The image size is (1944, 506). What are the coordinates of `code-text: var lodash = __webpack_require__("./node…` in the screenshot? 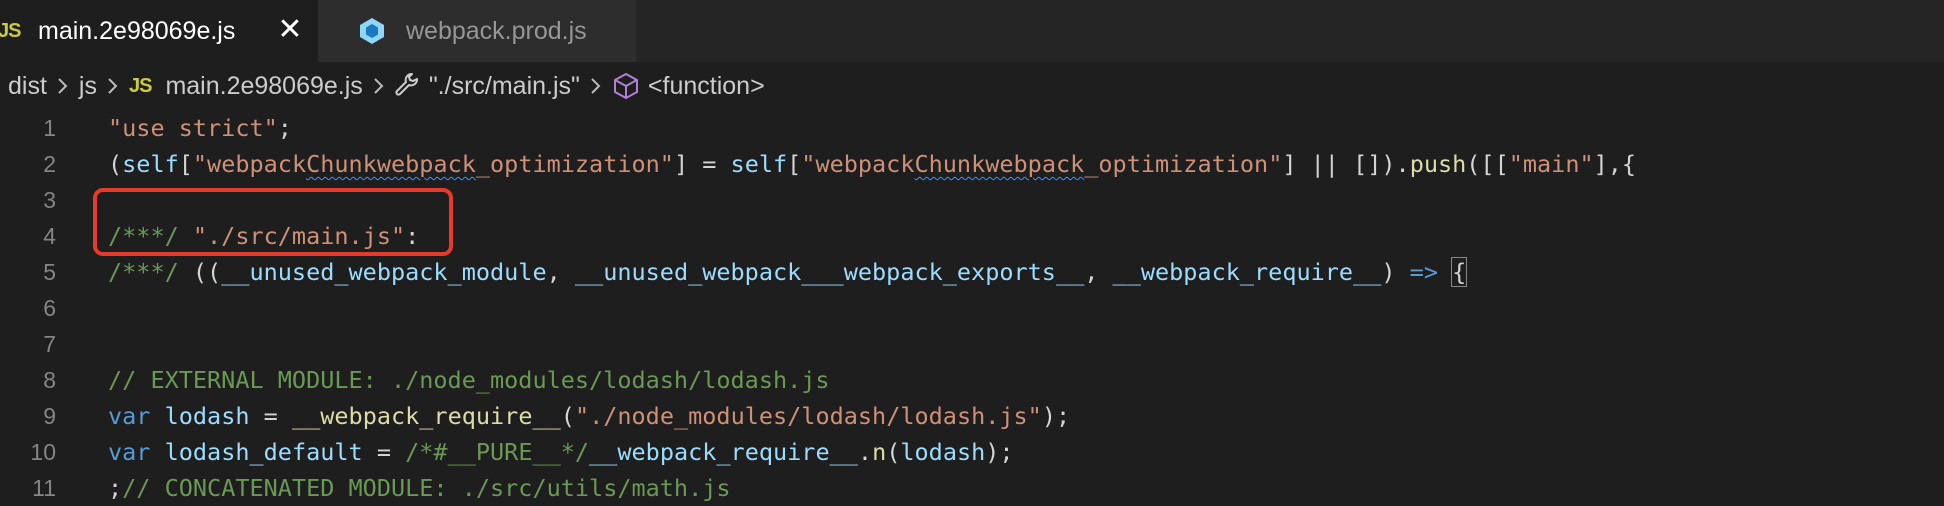 It's located at (589, 416).